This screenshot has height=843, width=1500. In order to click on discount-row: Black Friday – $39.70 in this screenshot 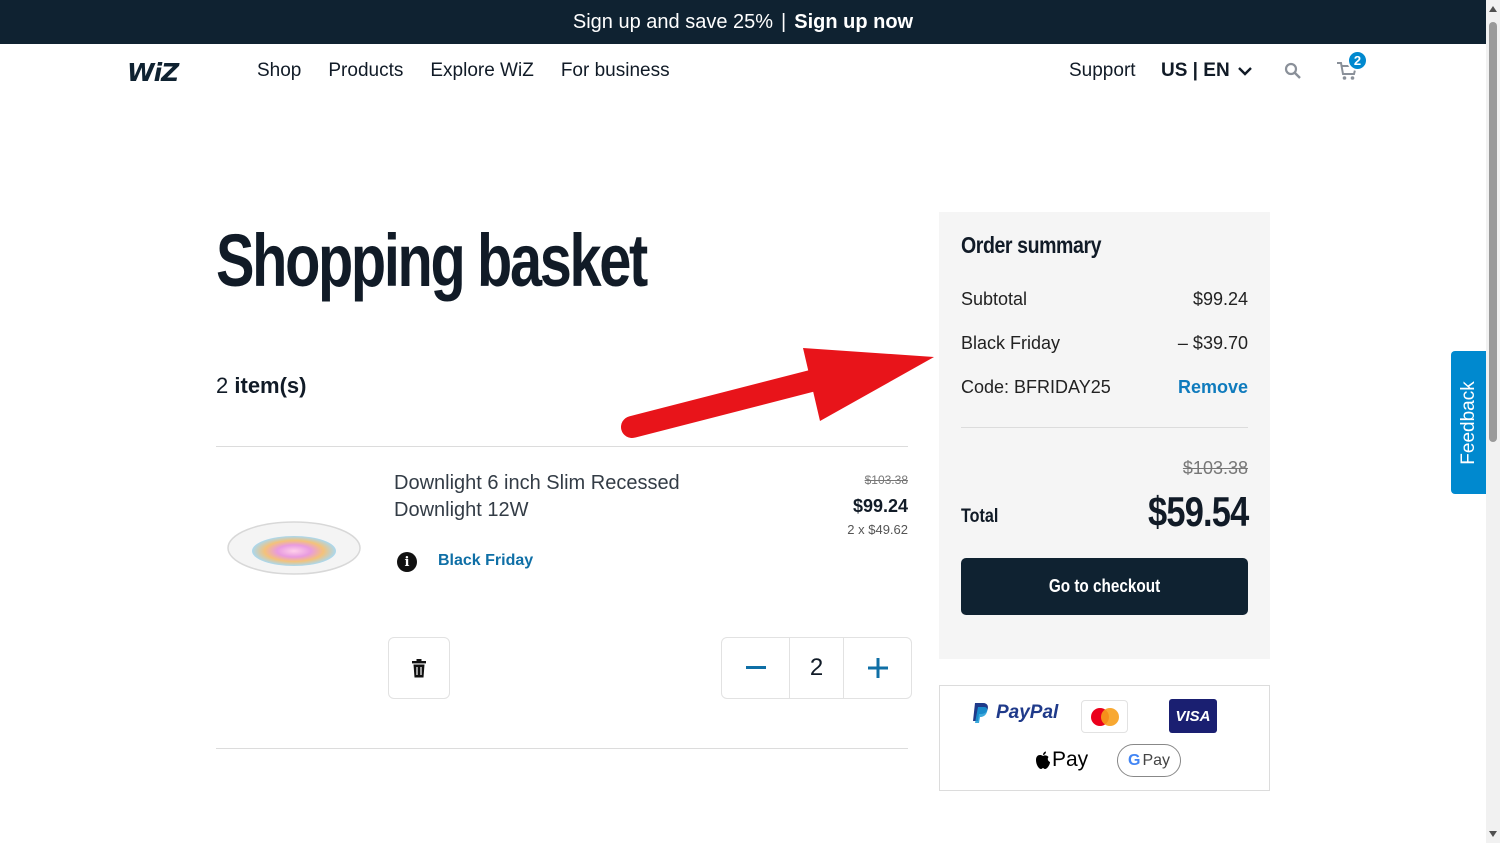, I will do `click(1104, 343)`.